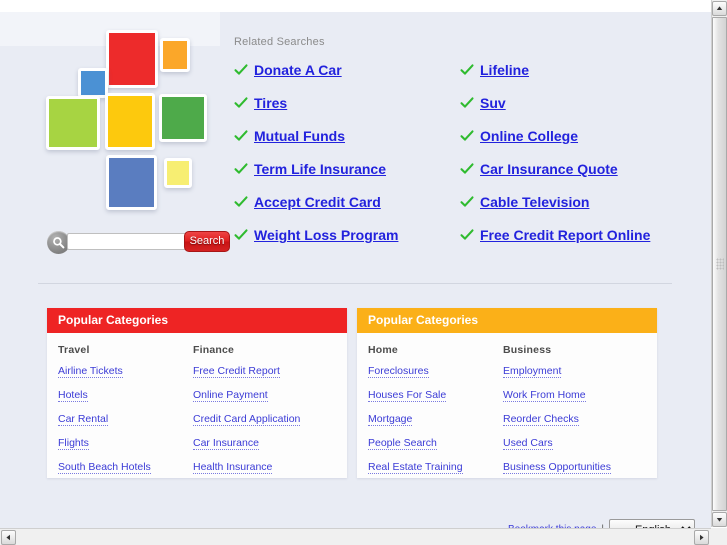  Describe the element at coordinates (73, 395) in the screenshot. I see `category-link: Hotels` at that location.